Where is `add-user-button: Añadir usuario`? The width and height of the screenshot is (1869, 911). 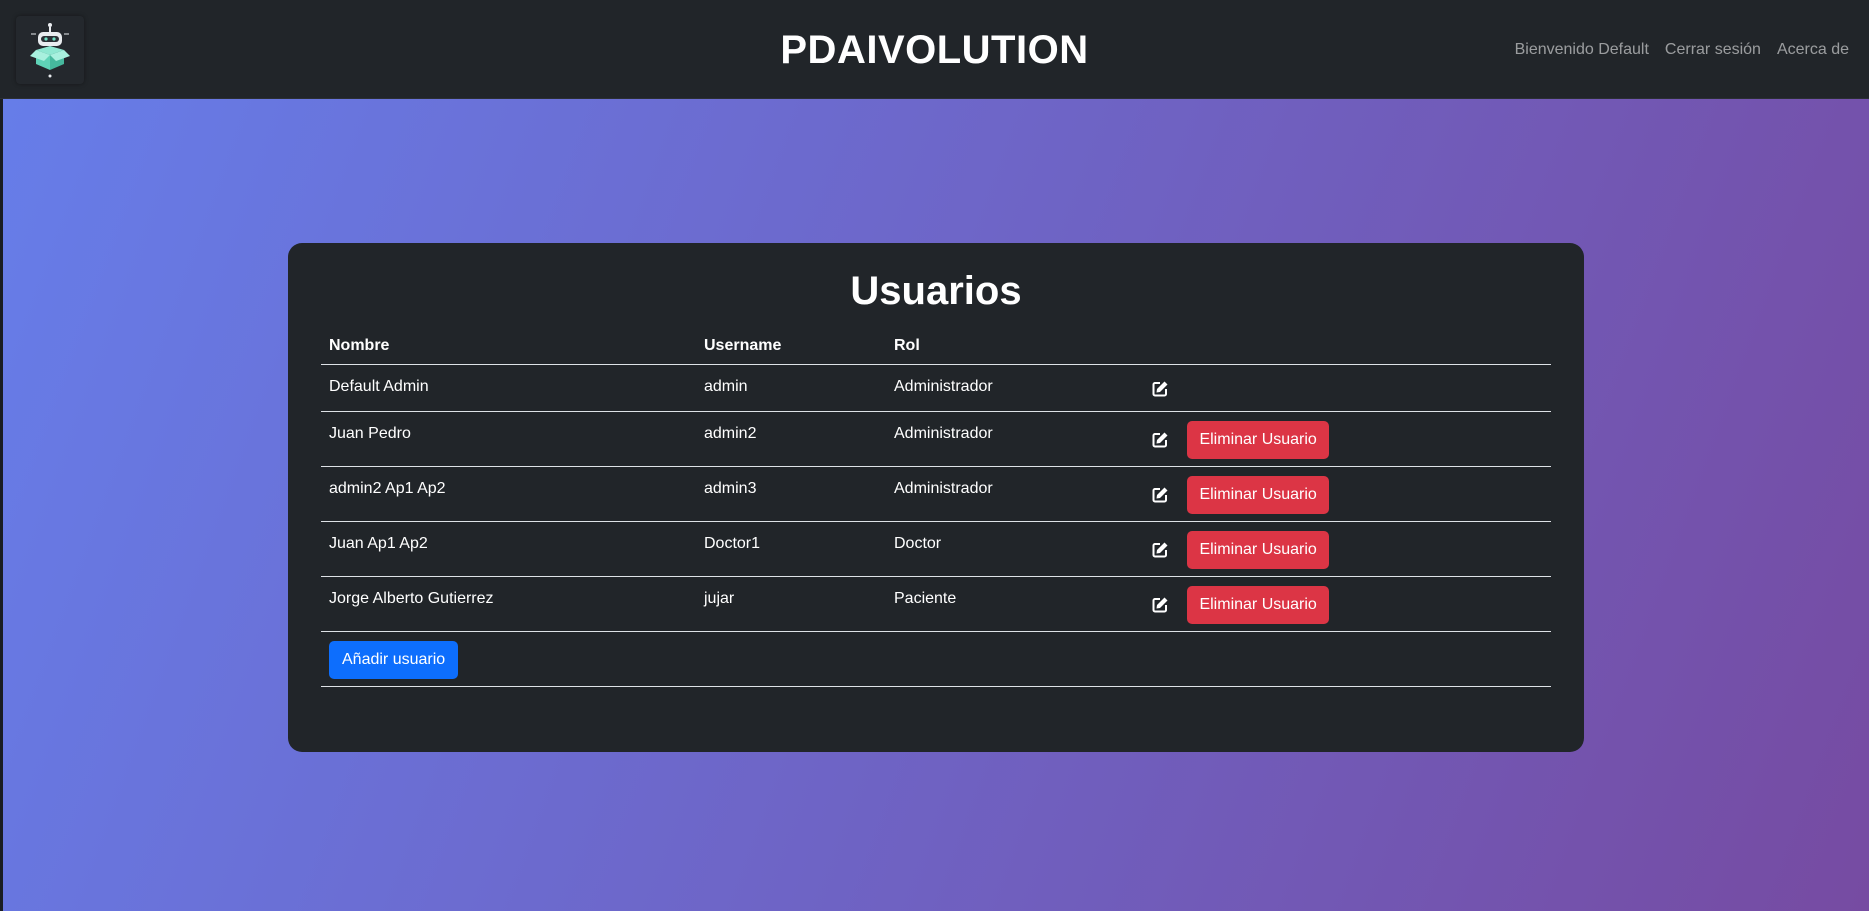
add-user-button: Añadir usuario is located at coordinates (394, 659).